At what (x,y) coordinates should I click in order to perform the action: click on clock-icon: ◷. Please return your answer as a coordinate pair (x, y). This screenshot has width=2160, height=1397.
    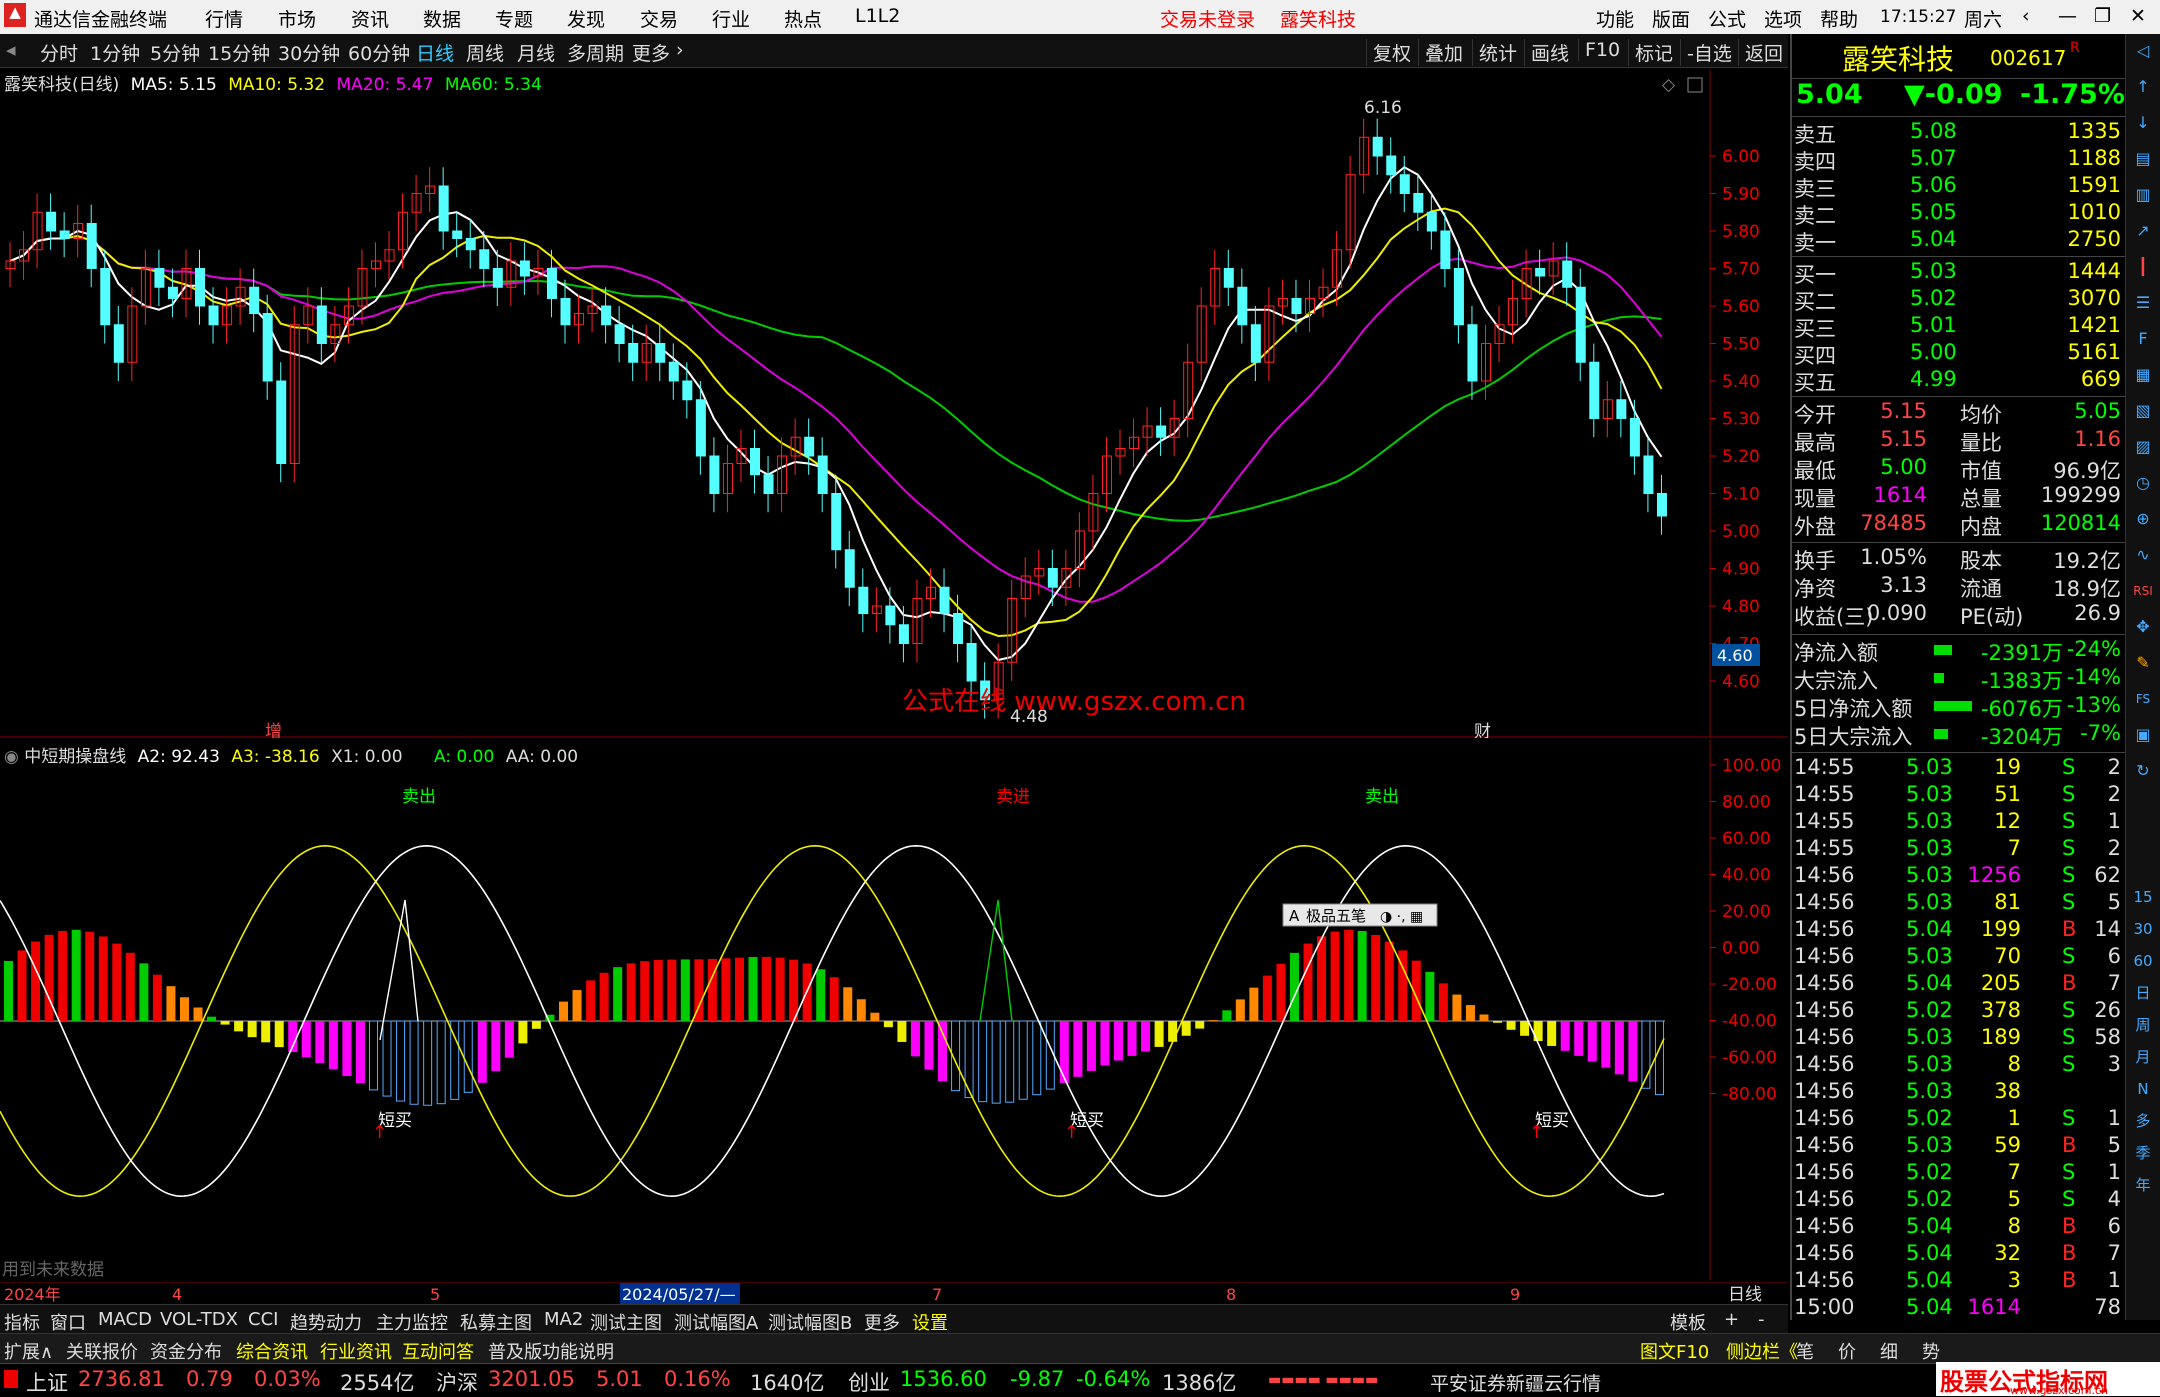
    Looking at the image, I should click on (2143, 483).